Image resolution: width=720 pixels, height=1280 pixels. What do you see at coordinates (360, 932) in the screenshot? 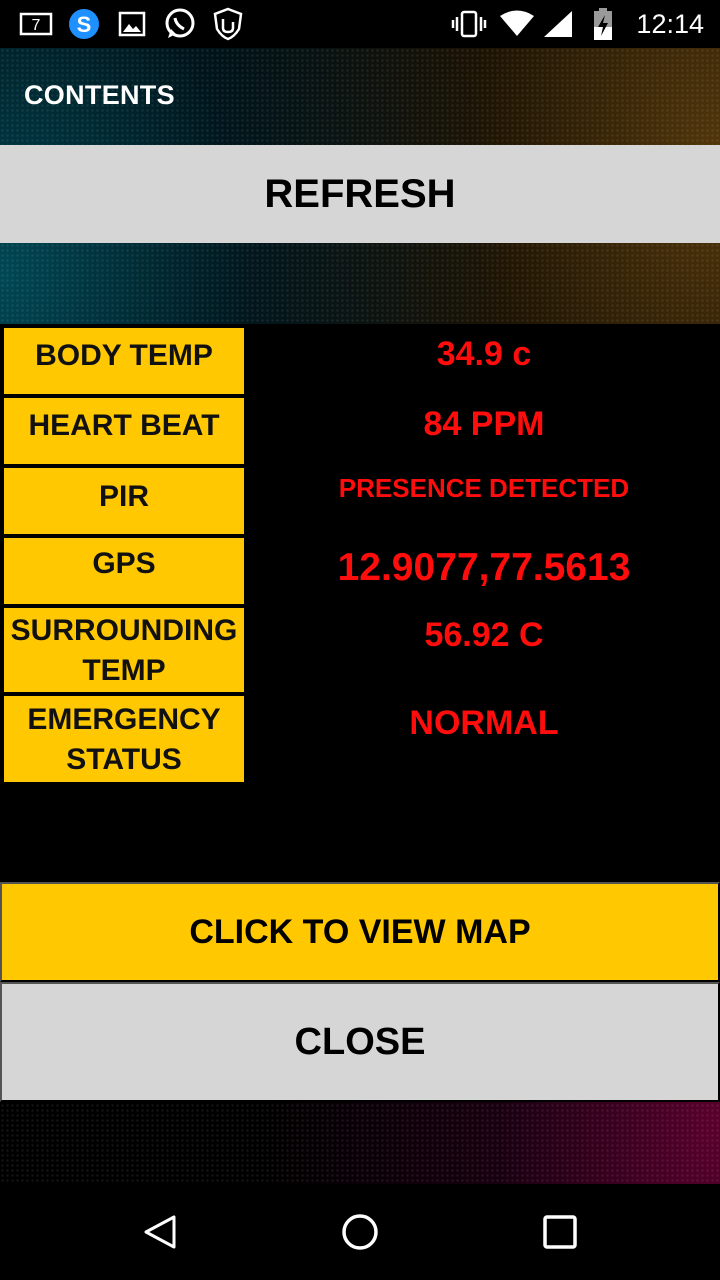
I see `view-map-button: CLICK TO VIEW MAP` at bounding box center [360, 932].